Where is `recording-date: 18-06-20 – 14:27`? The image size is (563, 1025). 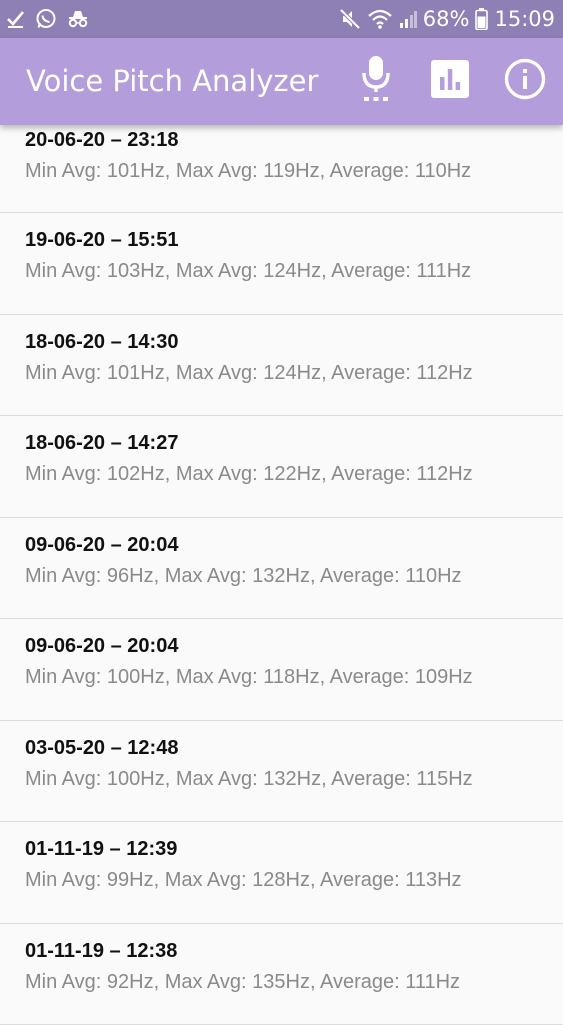 recording-date: 18-06-20 – 14:27 is located at coordinates (101, 443).